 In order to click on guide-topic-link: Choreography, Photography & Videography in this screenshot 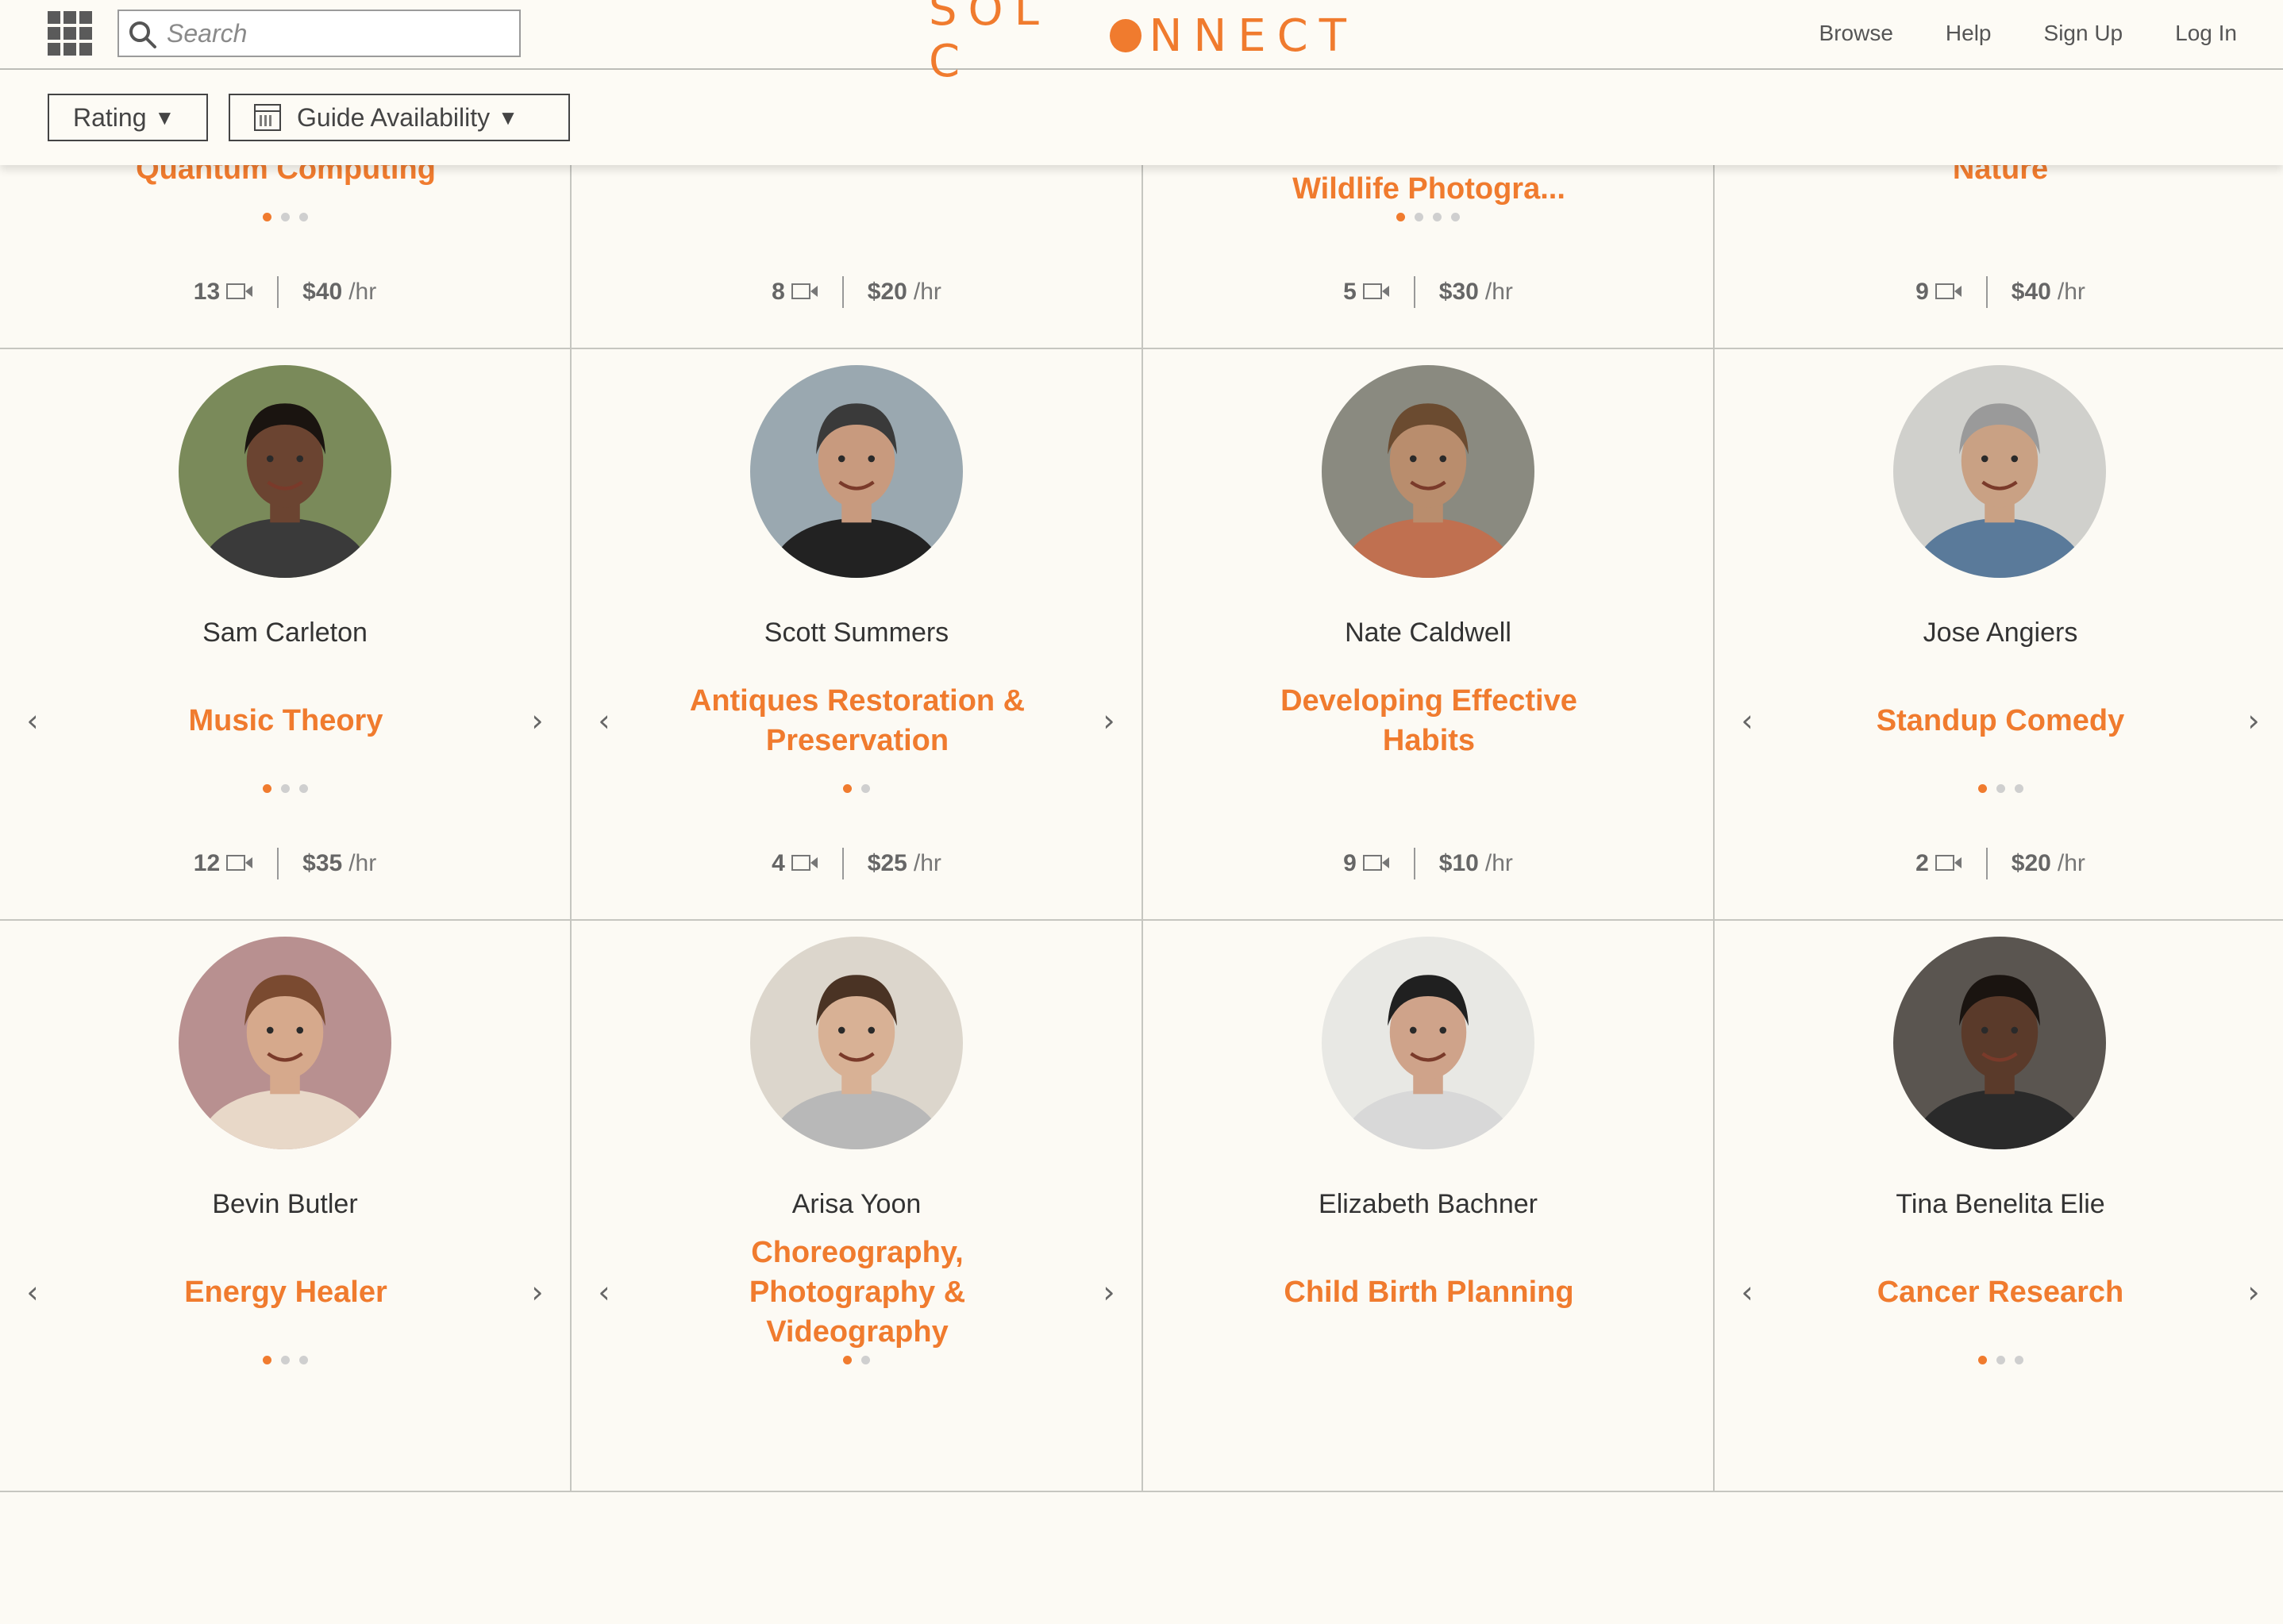, I will do `click(858, 1292)`.